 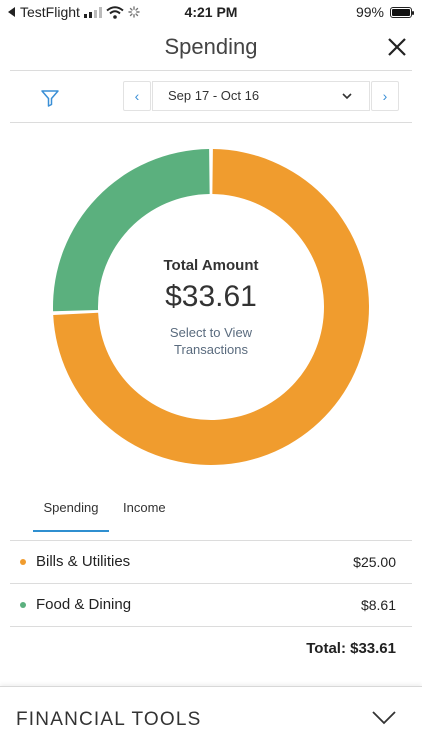 I want to click on category-amount: $25.00, so click(x=374, y=562).